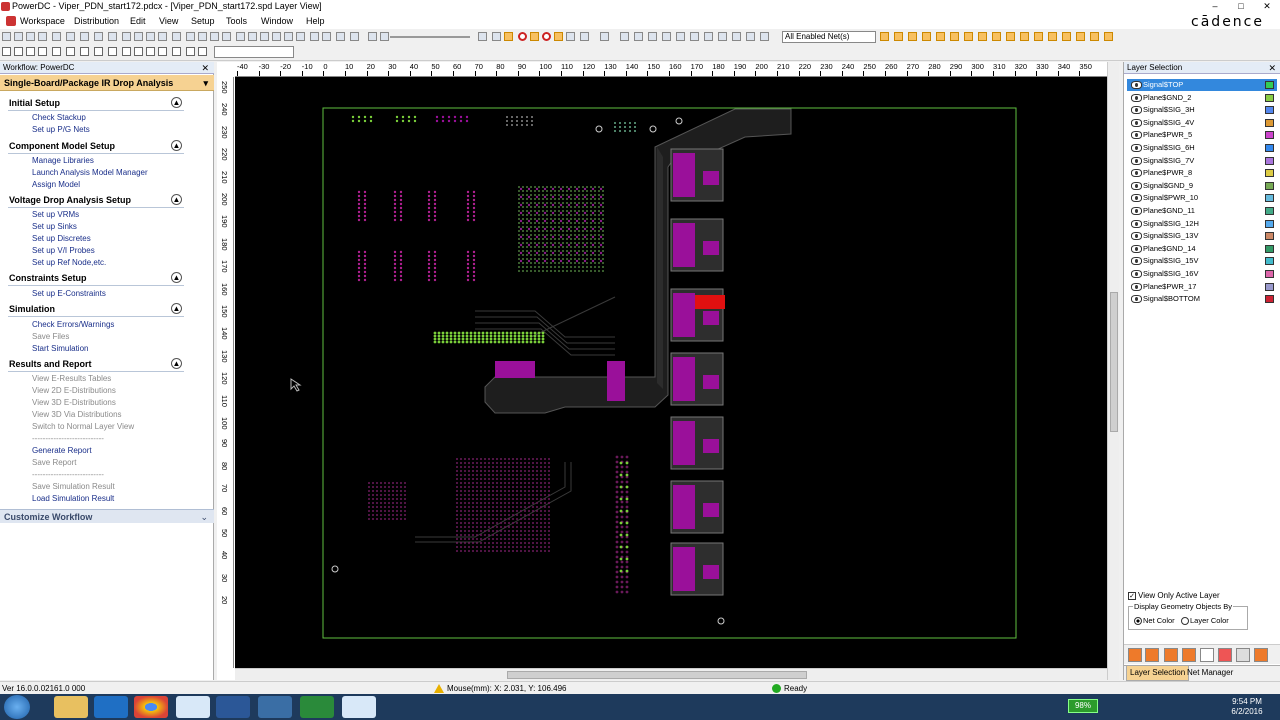  I want to click on layer-row: Signal$SIG_6H, so click(1202, 148).